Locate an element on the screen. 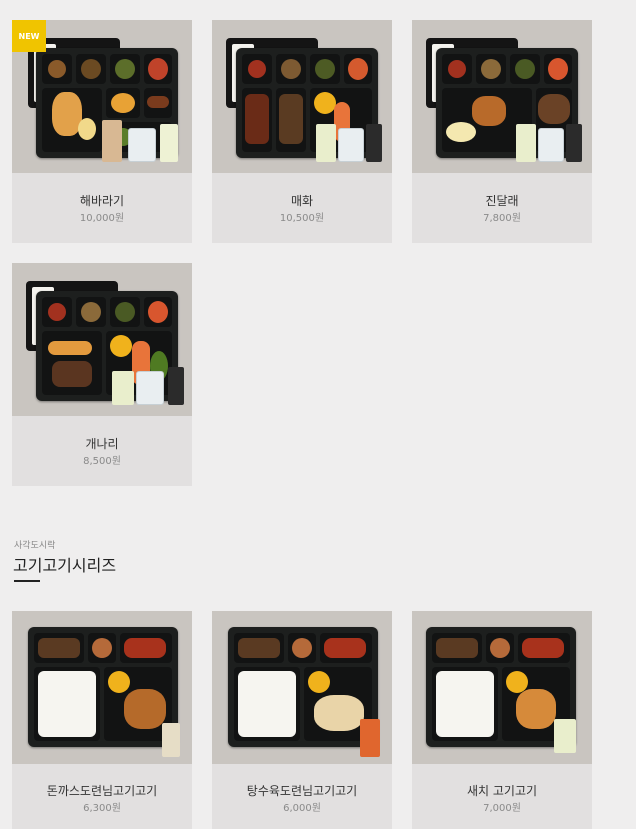  product-card-tangsuyuk: 탕수육도련님고기고기 6,000원 is located at coordinates (302, 720).